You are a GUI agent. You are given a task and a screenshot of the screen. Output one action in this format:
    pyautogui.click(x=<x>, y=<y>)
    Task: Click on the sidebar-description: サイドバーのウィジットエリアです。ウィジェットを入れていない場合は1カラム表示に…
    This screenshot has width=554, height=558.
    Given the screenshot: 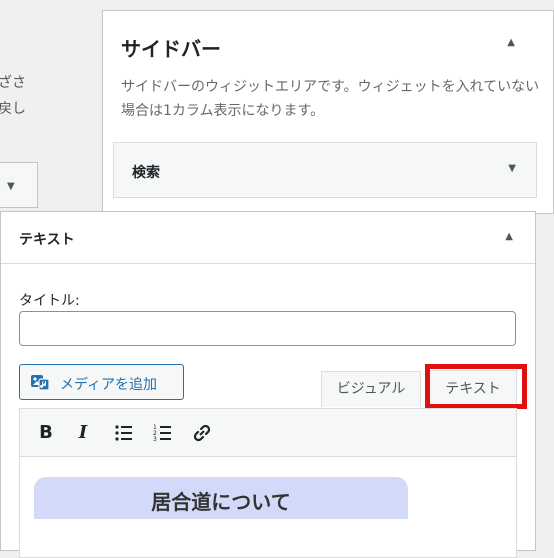 What is the action you would take?
    pyautogui.click(x=330, y=99)
    